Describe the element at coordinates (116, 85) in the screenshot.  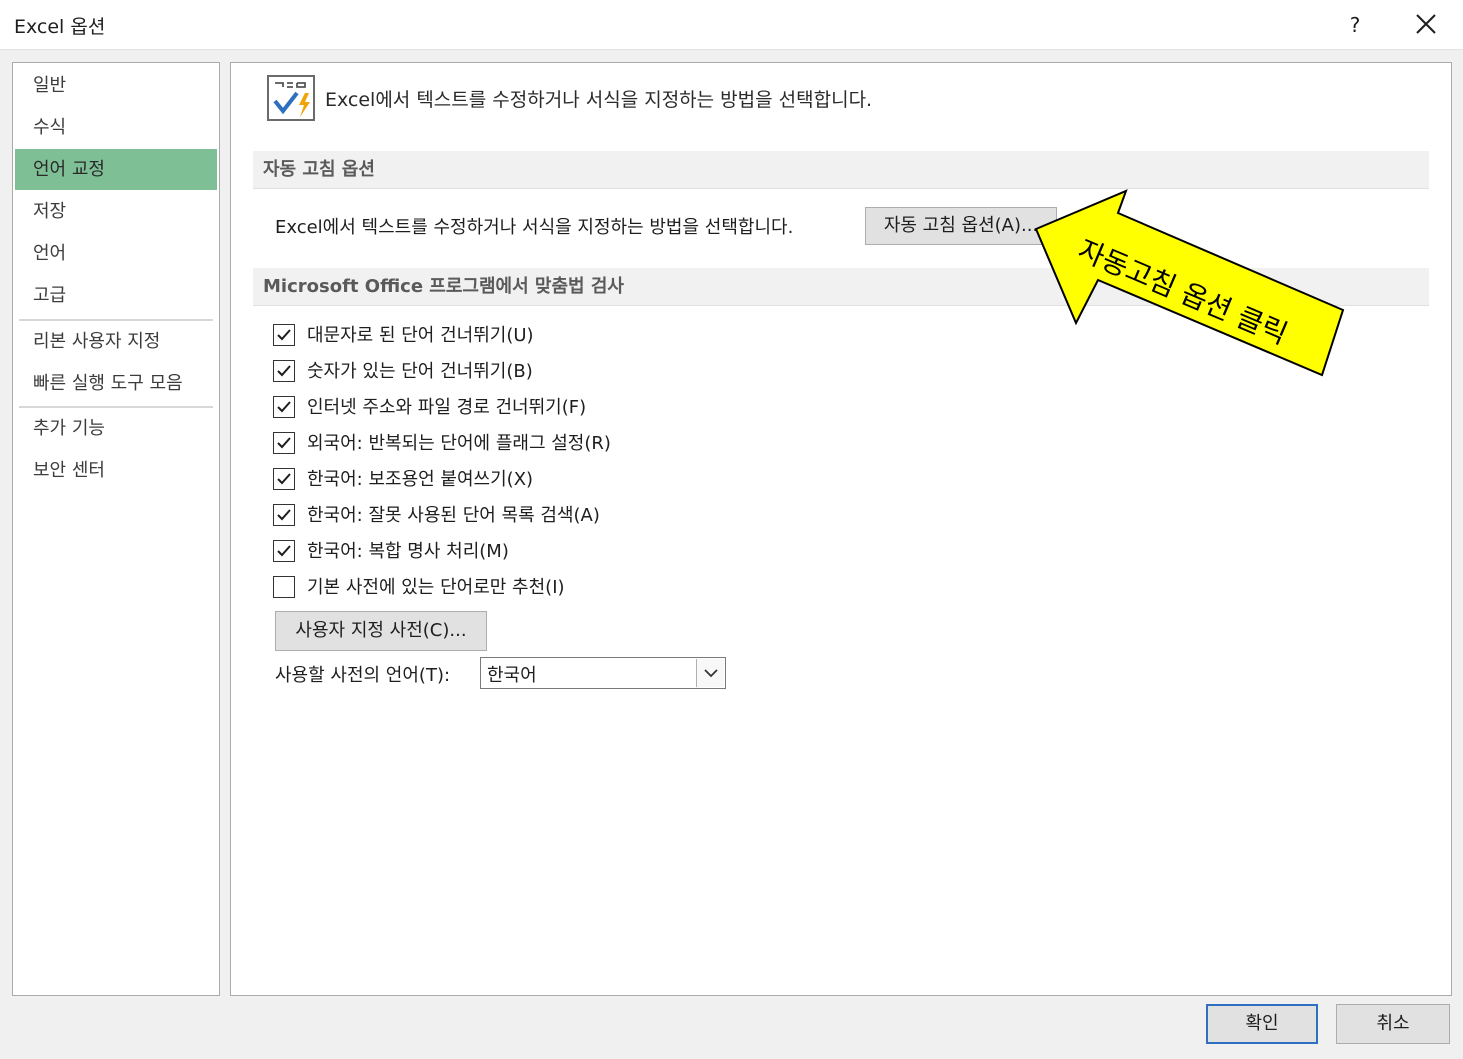
I see `sidebar-item-general: 일반` at that location.